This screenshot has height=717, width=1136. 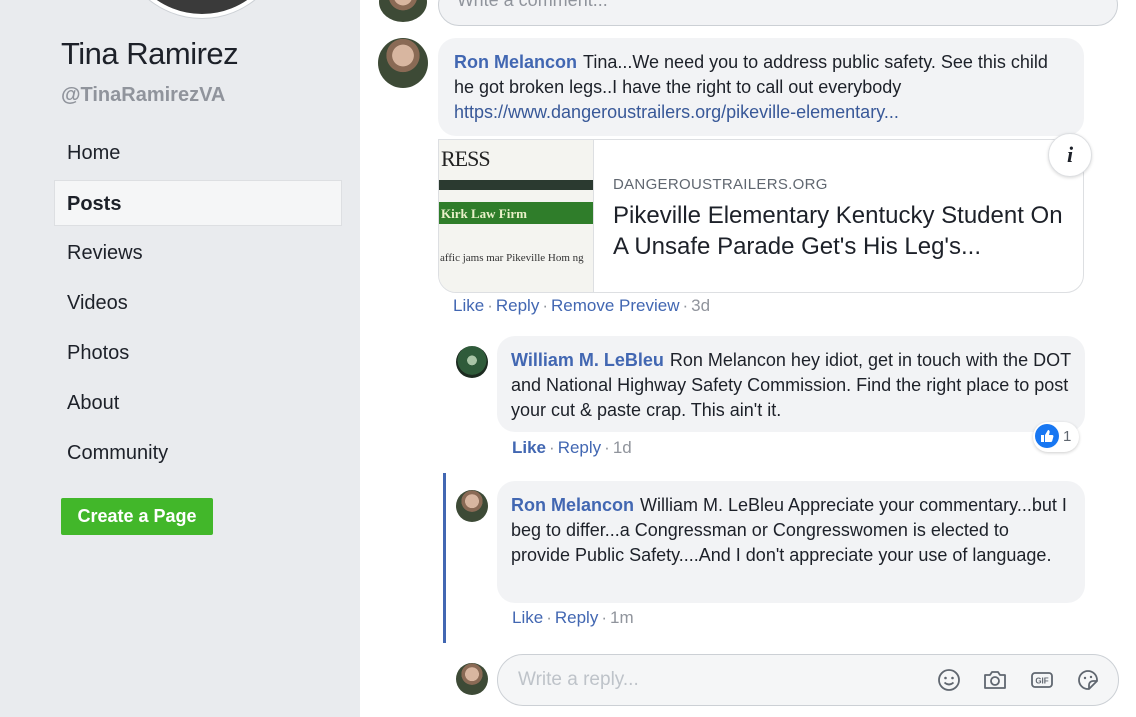 I want to click on thumb-caption: affic jams mar Pikeville Hom ng, so click(x=512, y=258).